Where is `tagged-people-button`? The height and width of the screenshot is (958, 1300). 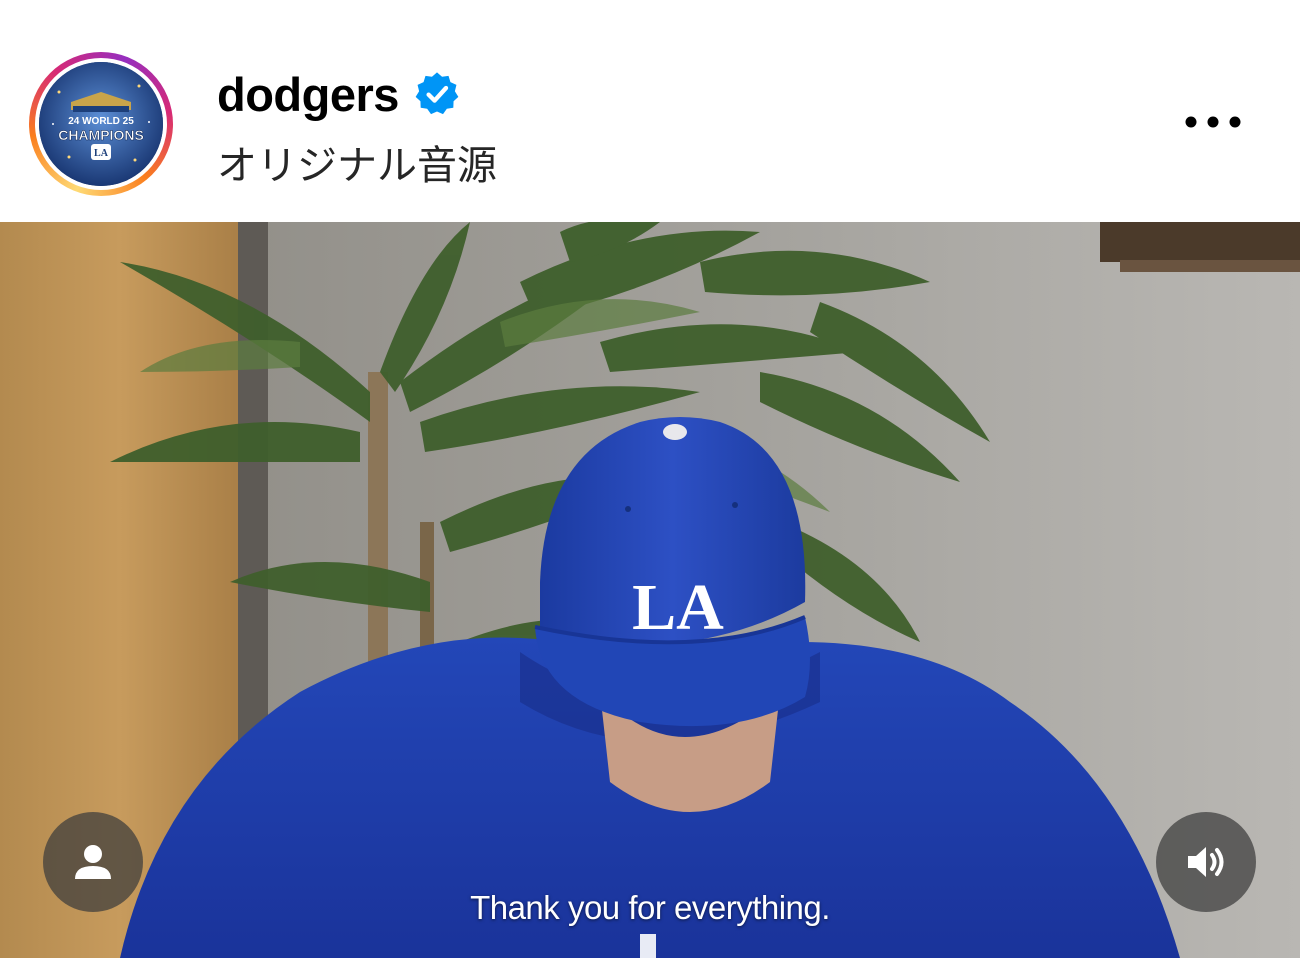 tagged-people-button is located at coordinates (93, 862).